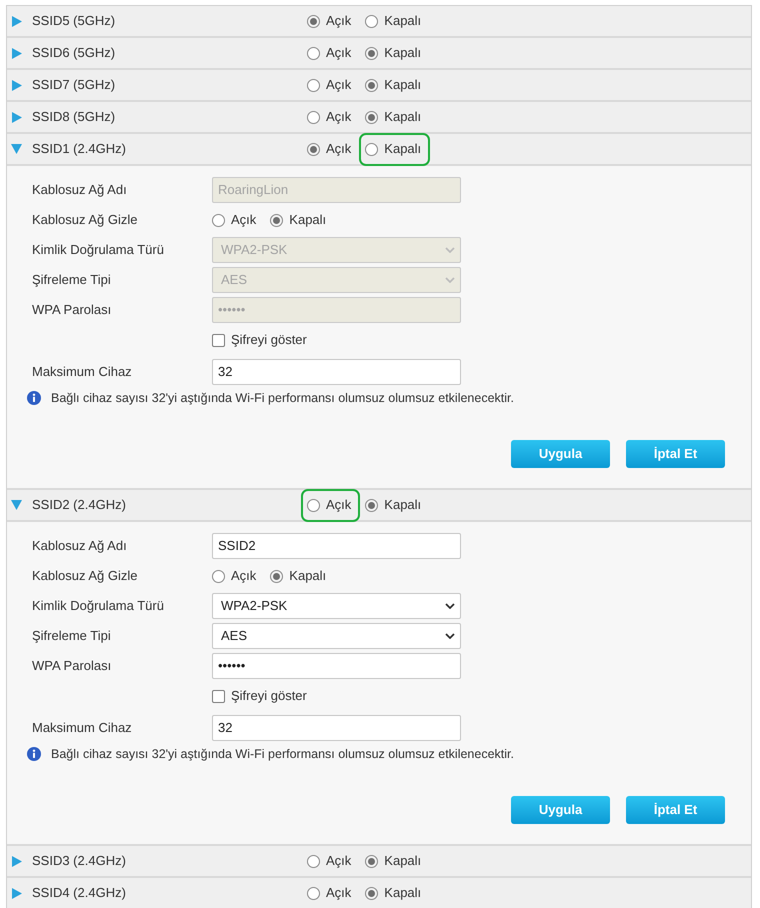 This screenshot has width=760, height=908. What do you see at coordinates (379, 86) in the screenshot?
I see `section-header: SSID7 (5GHz) Açık Kapalı` at bounding box center [379, 86].